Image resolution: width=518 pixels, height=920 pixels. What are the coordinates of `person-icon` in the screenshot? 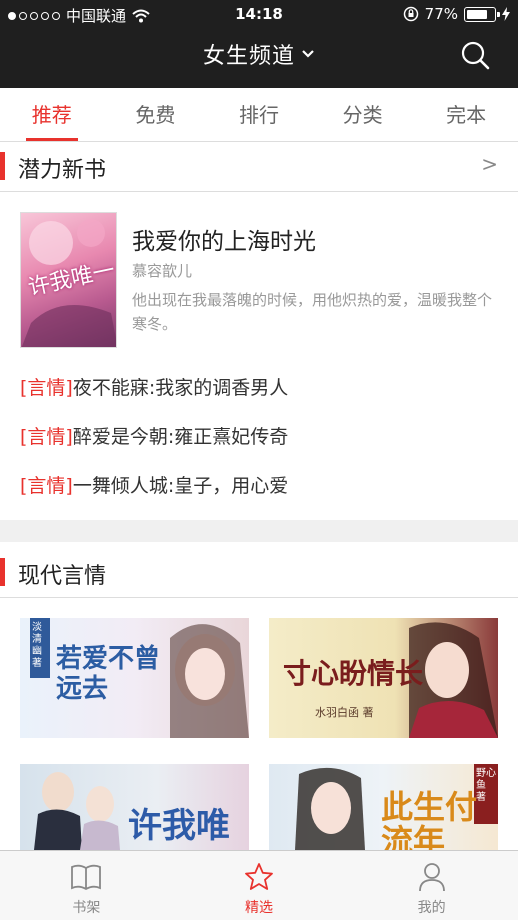 It's located at (431, 877).